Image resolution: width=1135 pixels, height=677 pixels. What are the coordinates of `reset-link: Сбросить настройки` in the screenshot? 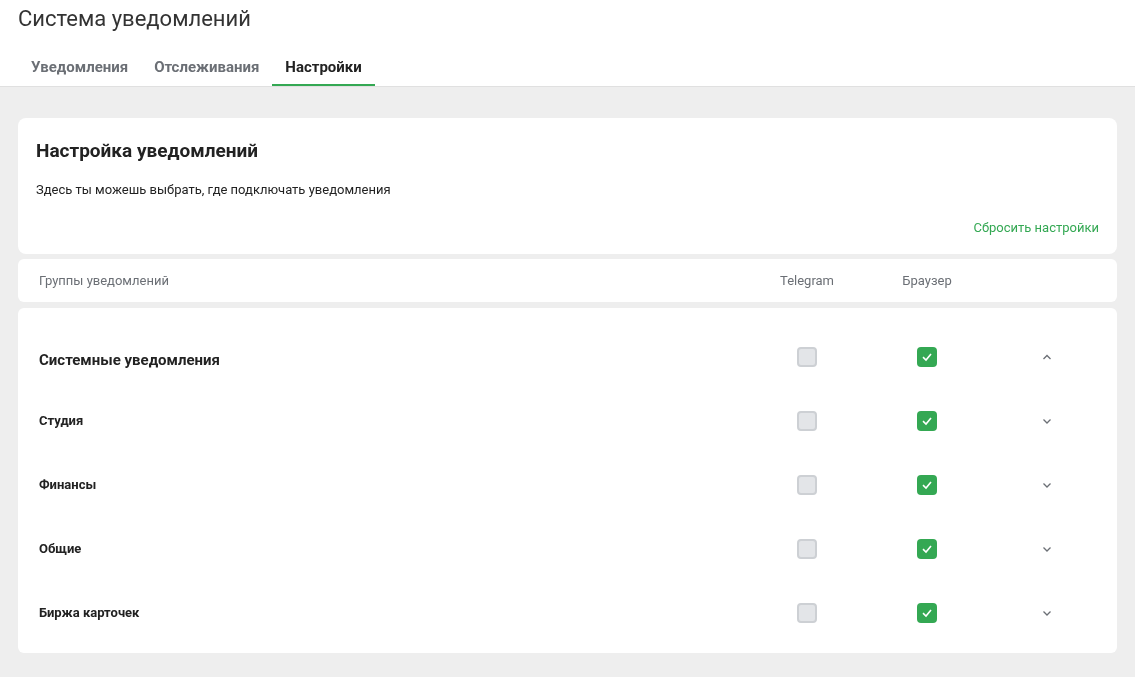 It's located at (1036, 227).